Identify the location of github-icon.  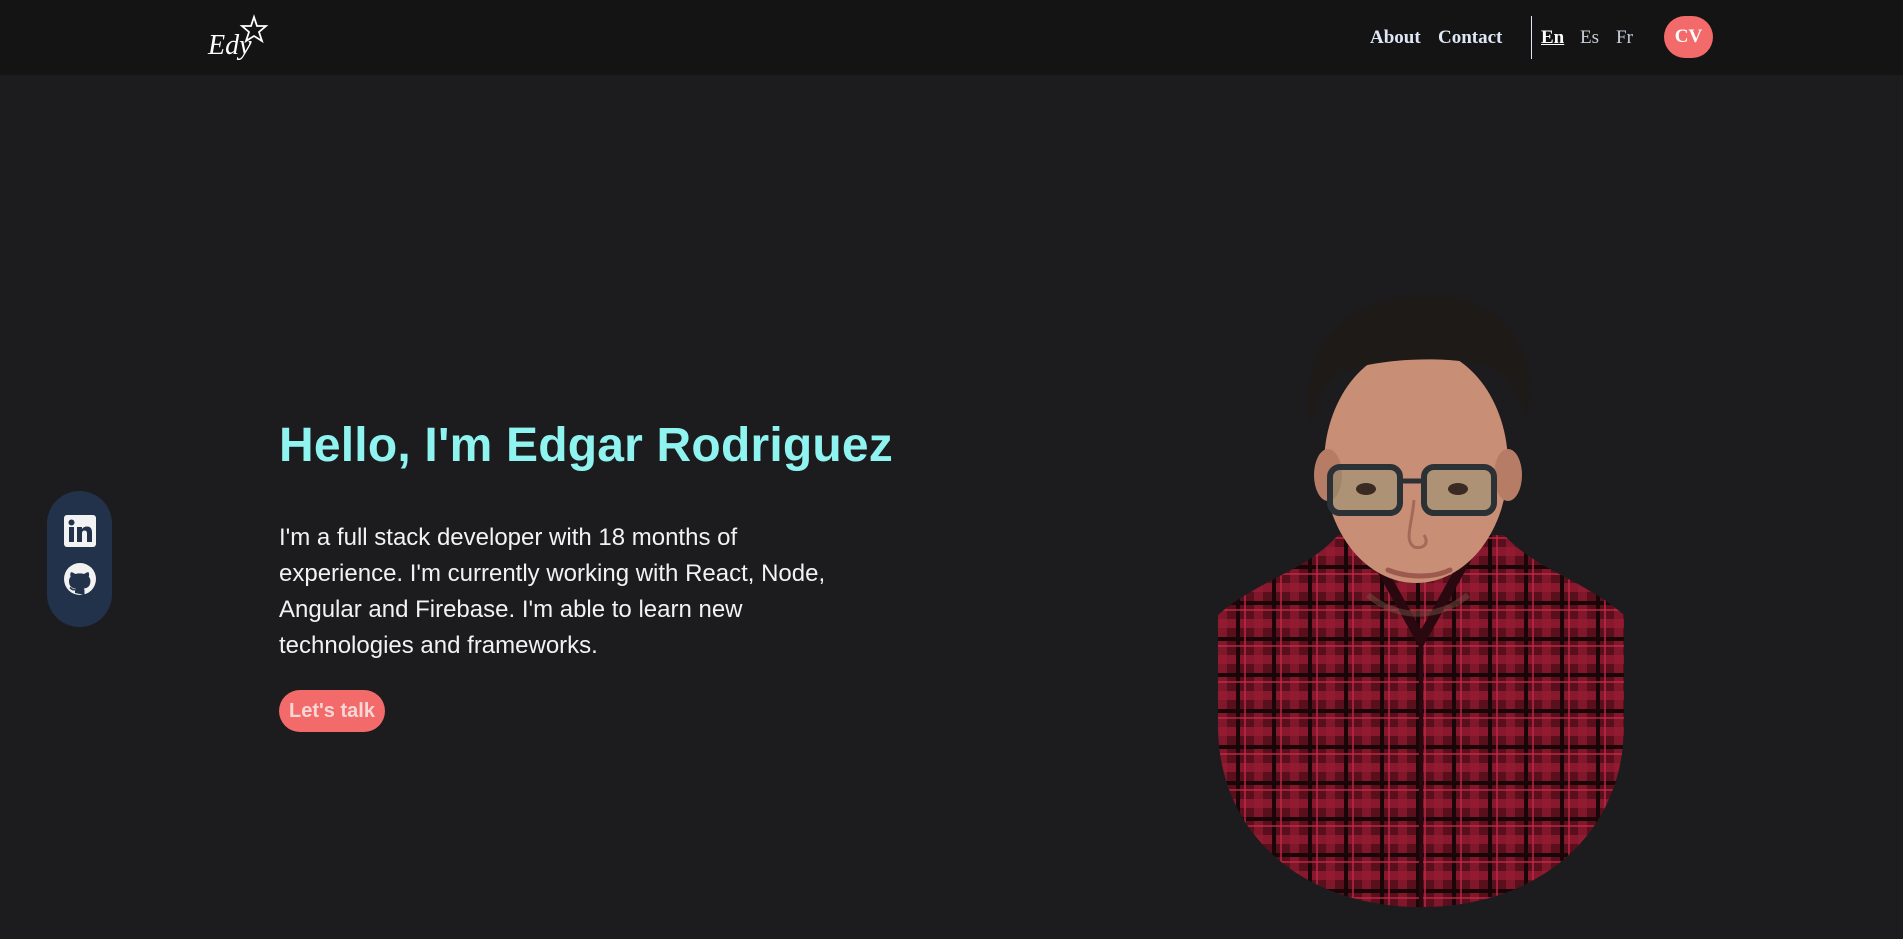
(80, 579).